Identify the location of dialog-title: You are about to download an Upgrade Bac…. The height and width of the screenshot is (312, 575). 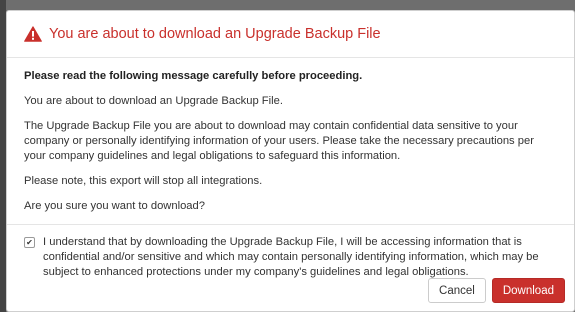
(215, 34).